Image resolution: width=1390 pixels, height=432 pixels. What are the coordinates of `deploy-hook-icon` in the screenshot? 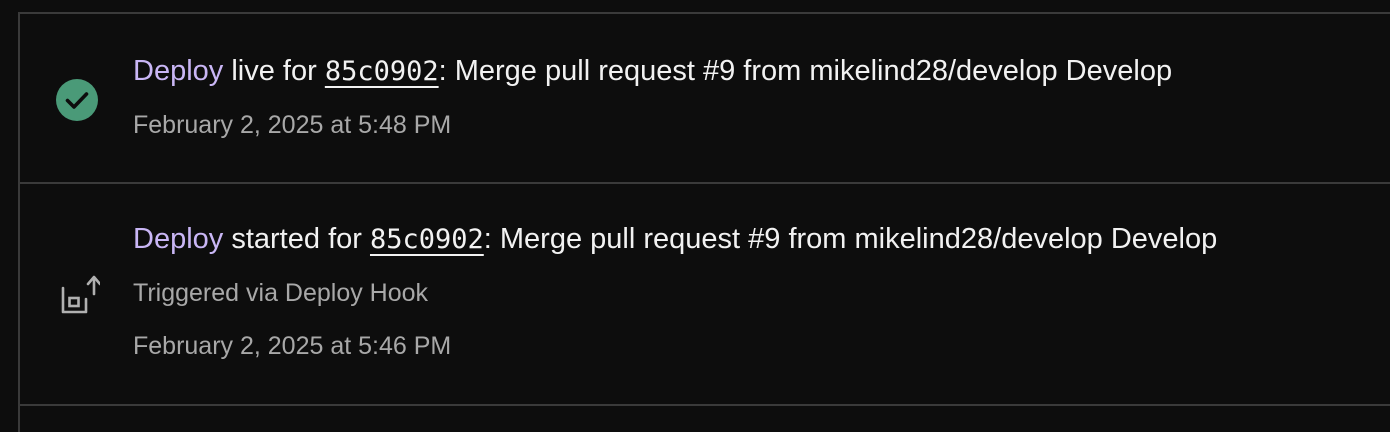 It's located at (78, 295).